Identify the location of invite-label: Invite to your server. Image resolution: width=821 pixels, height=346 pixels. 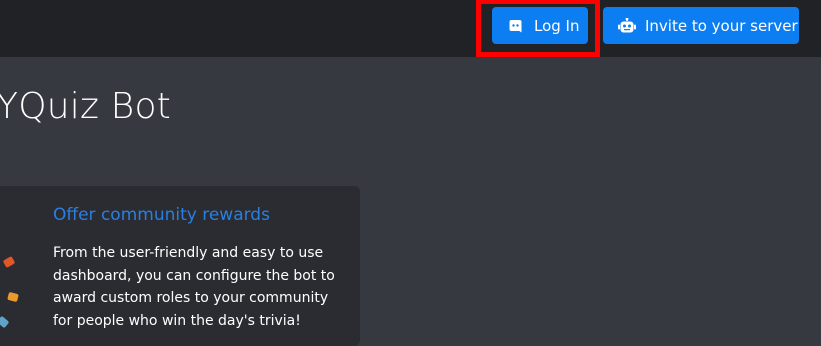
(721, 25).